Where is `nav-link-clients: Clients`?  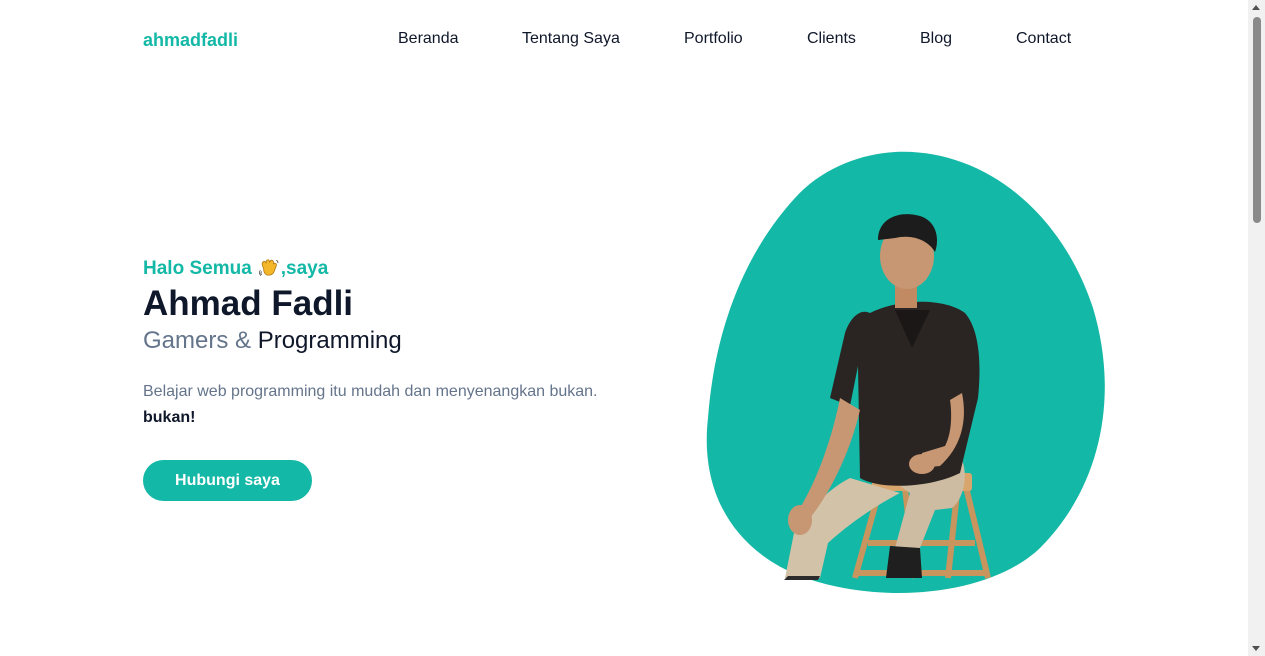 nav-link-clients: Clients is located at coordinates (831, 39).